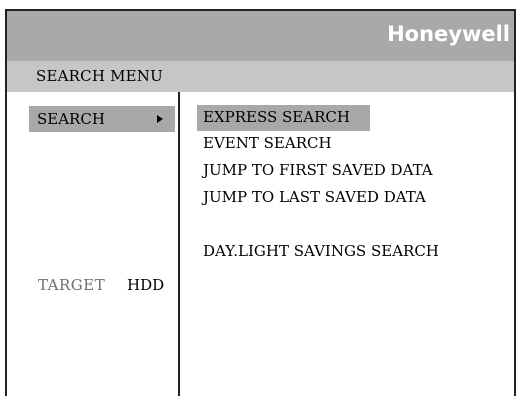 This screenshot has height=396, width=519. I want to click on brand-logo: Honeywell, so click(448, 34).